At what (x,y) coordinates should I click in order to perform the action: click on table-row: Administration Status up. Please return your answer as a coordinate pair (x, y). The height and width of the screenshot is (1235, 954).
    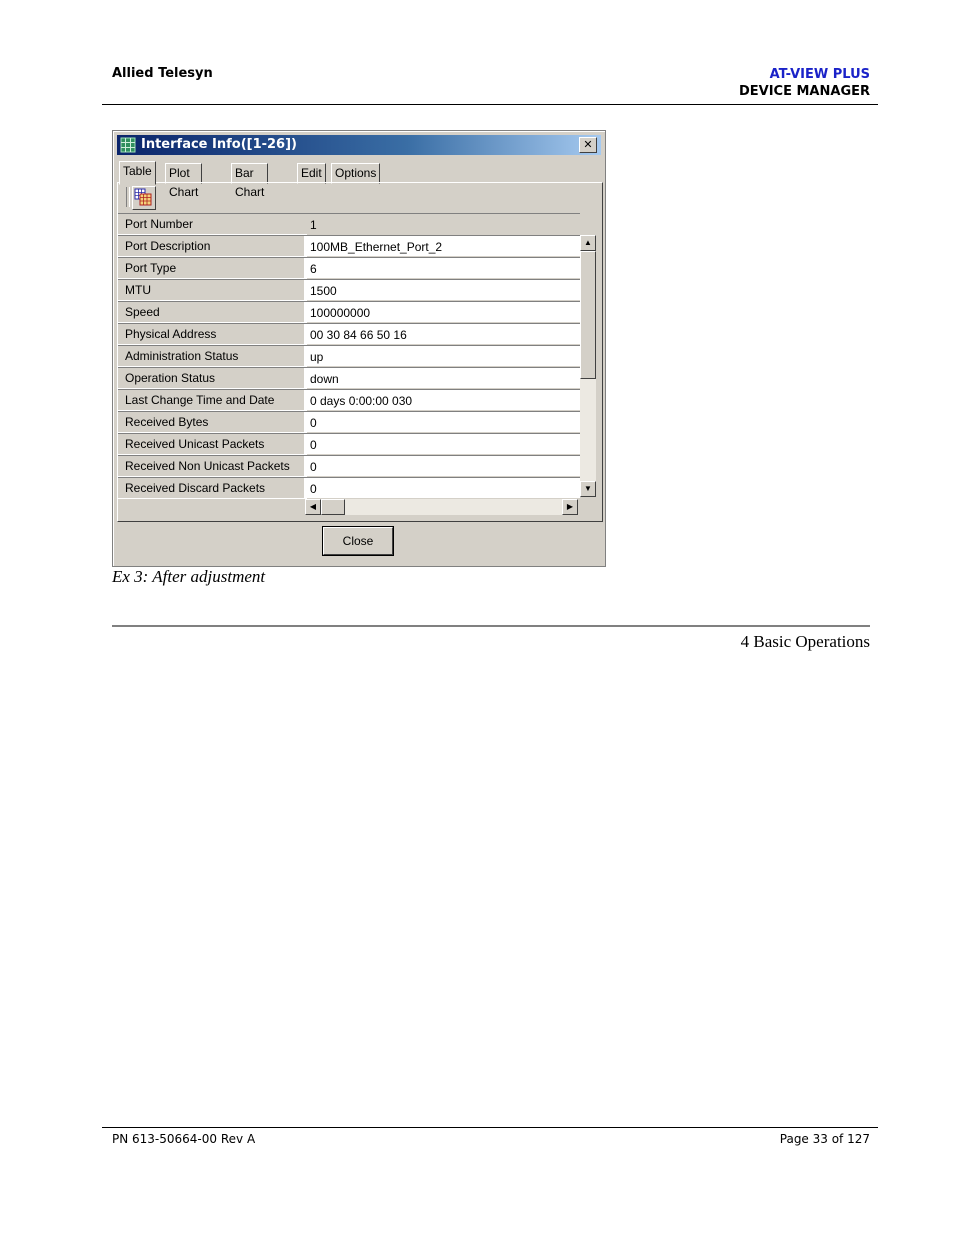
    Looking at the image, I should click on (349, 356).